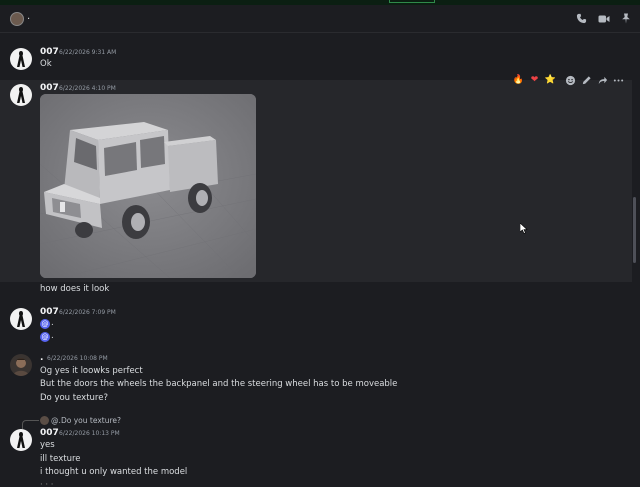  Describe the element at coordinates (114, 472) in the screenshot. I see `message-text: i thought u only wanted the model` at that location.